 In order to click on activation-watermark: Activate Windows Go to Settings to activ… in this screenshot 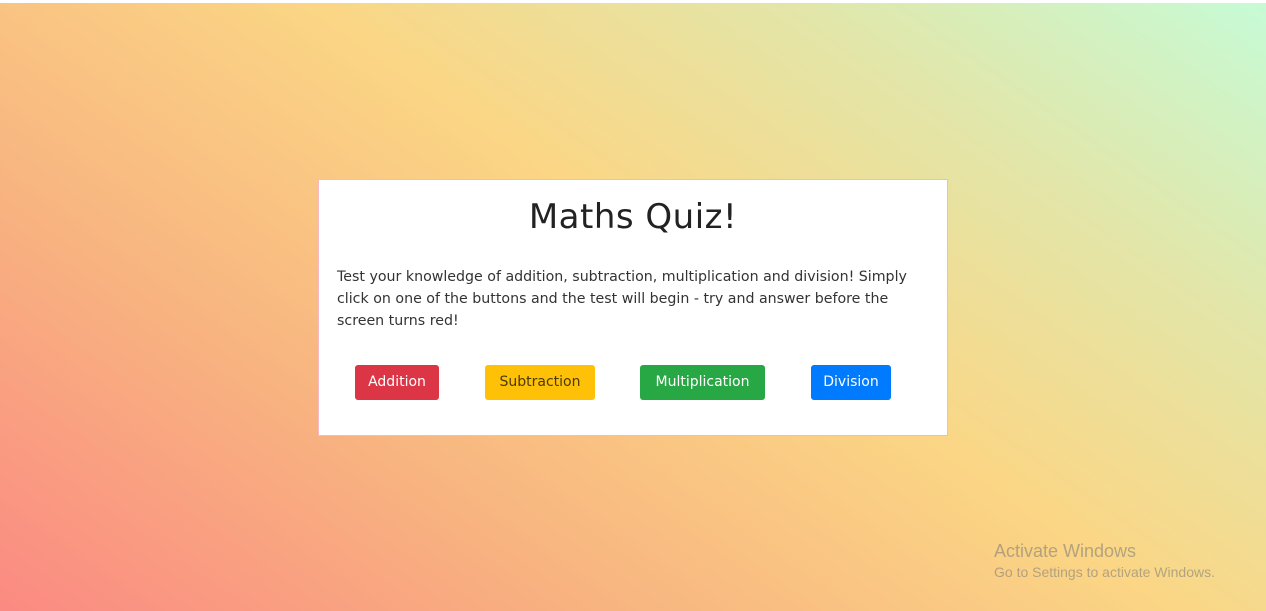, I will do `click(1104, 561)`.